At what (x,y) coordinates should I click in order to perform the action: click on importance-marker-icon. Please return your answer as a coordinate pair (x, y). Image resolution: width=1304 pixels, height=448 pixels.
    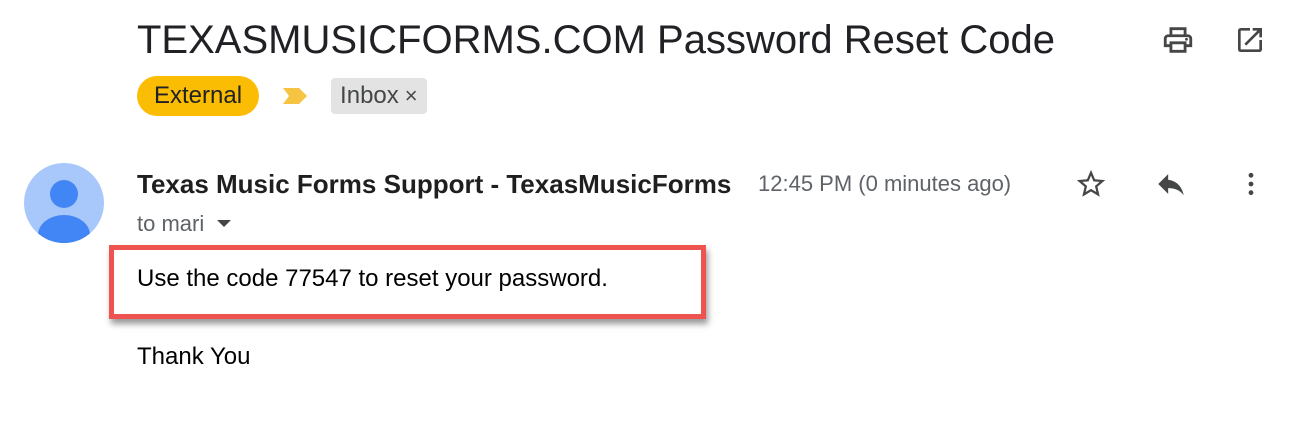
    Looking at the image, I should click on (296, 96).